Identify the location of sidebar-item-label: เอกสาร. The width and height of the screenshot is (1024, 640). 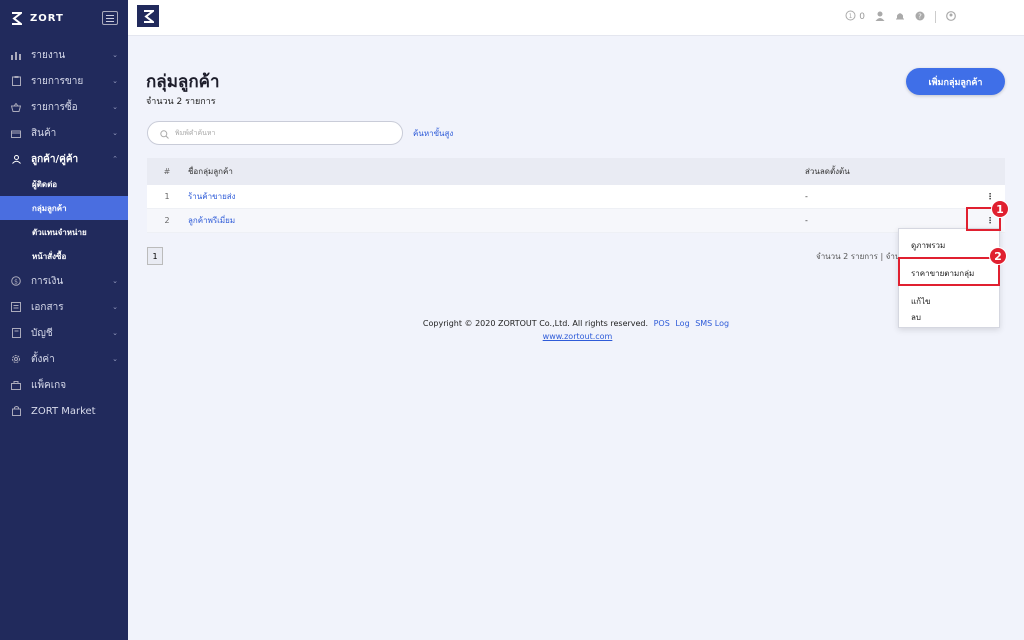
(47, 307).